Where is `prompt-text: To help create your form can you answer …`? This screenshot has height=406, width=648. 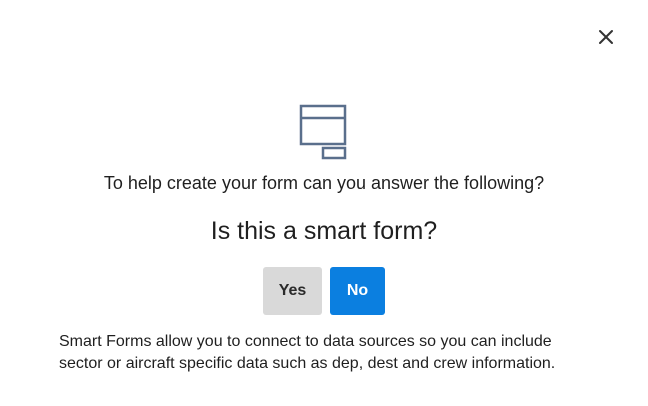 prompt-text: To help create your form can you answer … is located at coordinates (324, 183).